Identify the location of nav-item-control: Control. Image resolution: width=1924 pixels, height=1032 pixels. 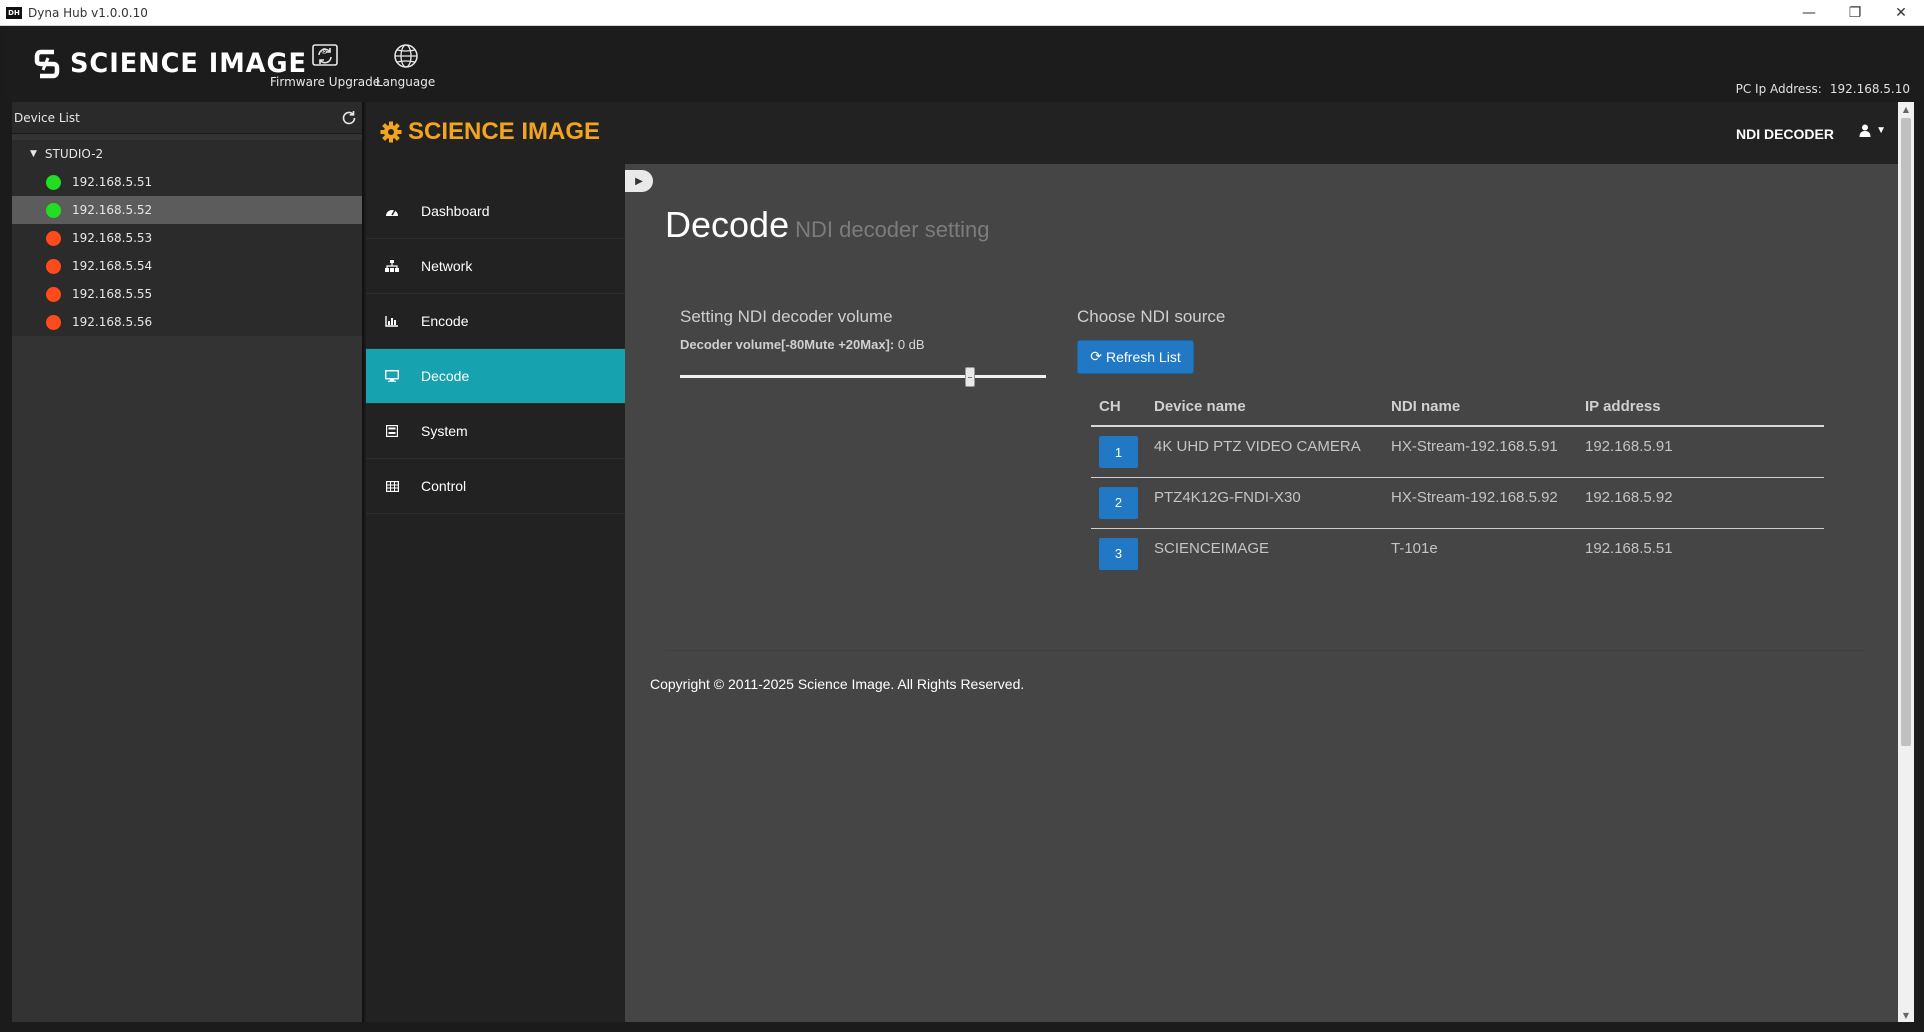
(495, 486).